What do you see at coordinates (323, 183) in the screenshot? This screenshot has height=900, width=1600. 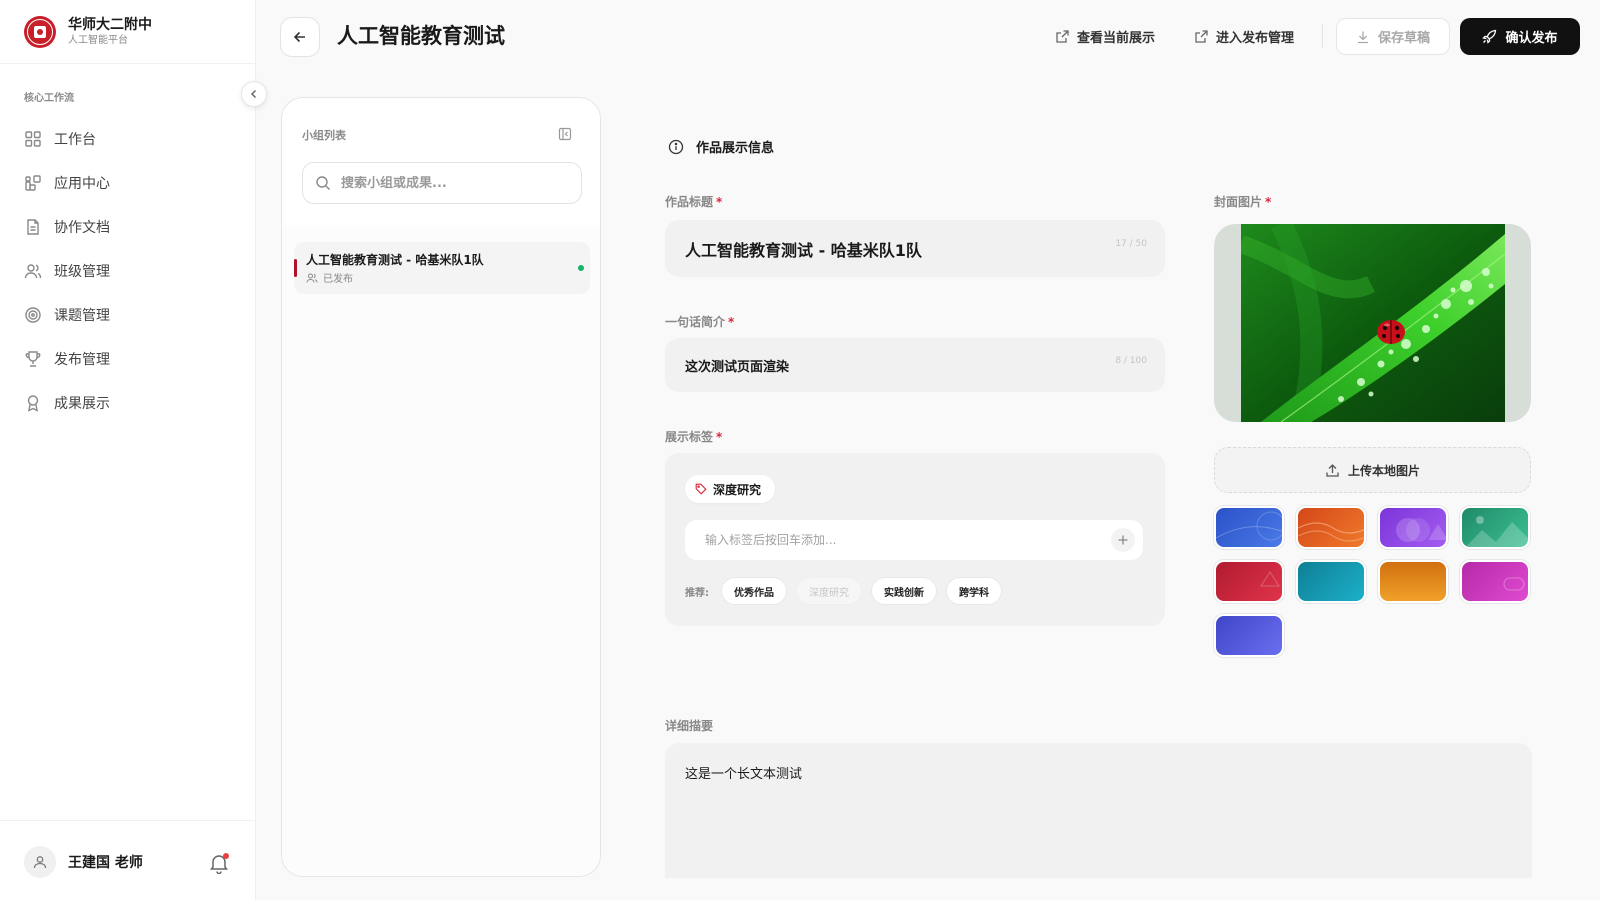 I see `search-icon` at bounding box center [323, 183].